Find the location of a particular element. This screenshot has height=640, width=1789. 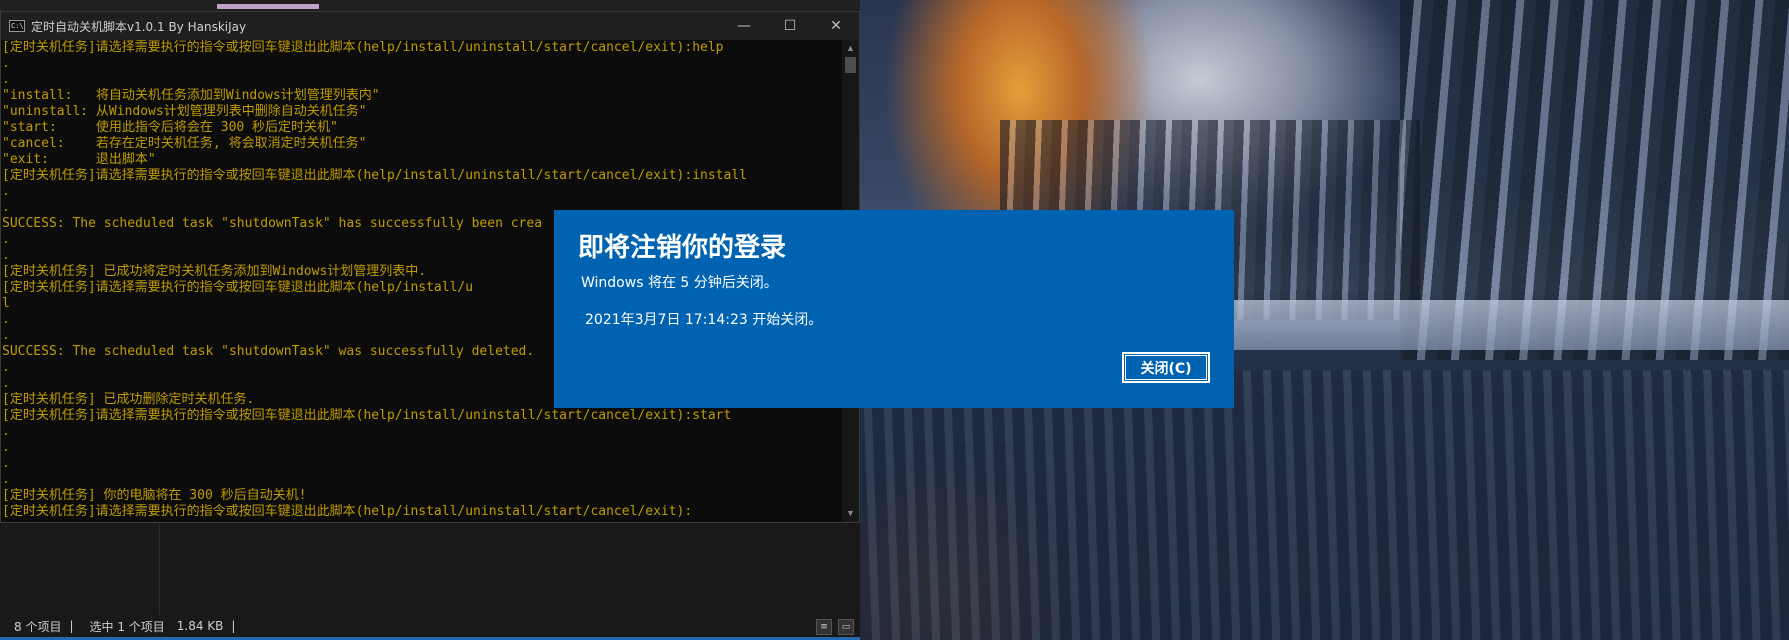

console-line: "exit: 退出脚本" is located at coordinates (79, 159).